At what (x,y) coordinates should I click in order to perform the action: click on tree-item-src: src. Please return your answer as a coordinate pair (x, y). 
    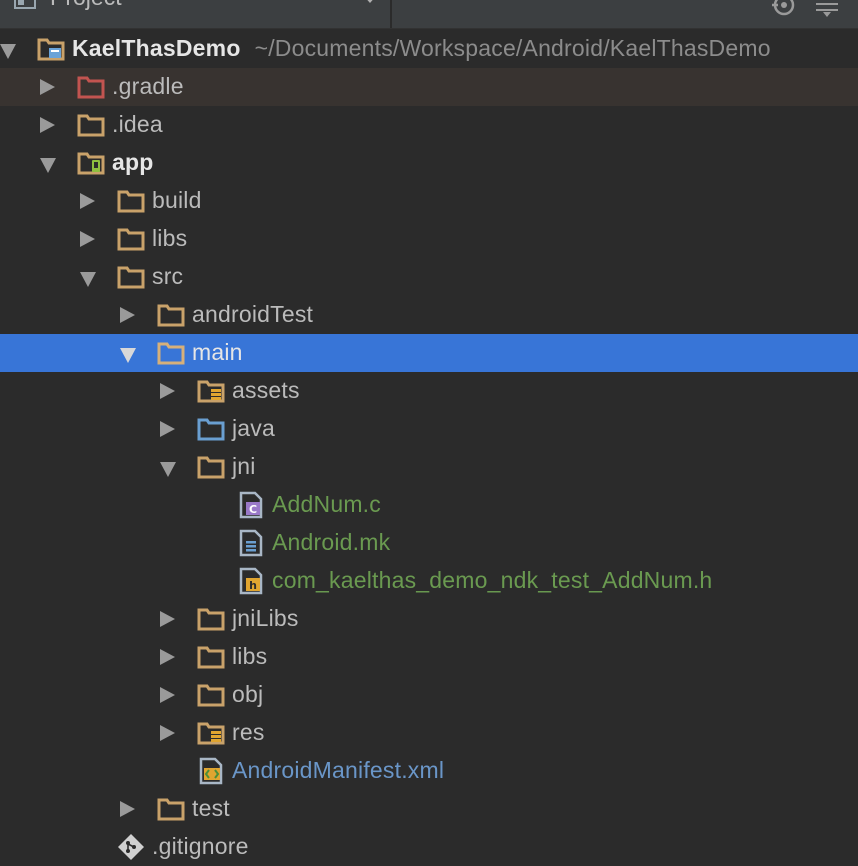
    Looking at the image, I should click on (429, 277).